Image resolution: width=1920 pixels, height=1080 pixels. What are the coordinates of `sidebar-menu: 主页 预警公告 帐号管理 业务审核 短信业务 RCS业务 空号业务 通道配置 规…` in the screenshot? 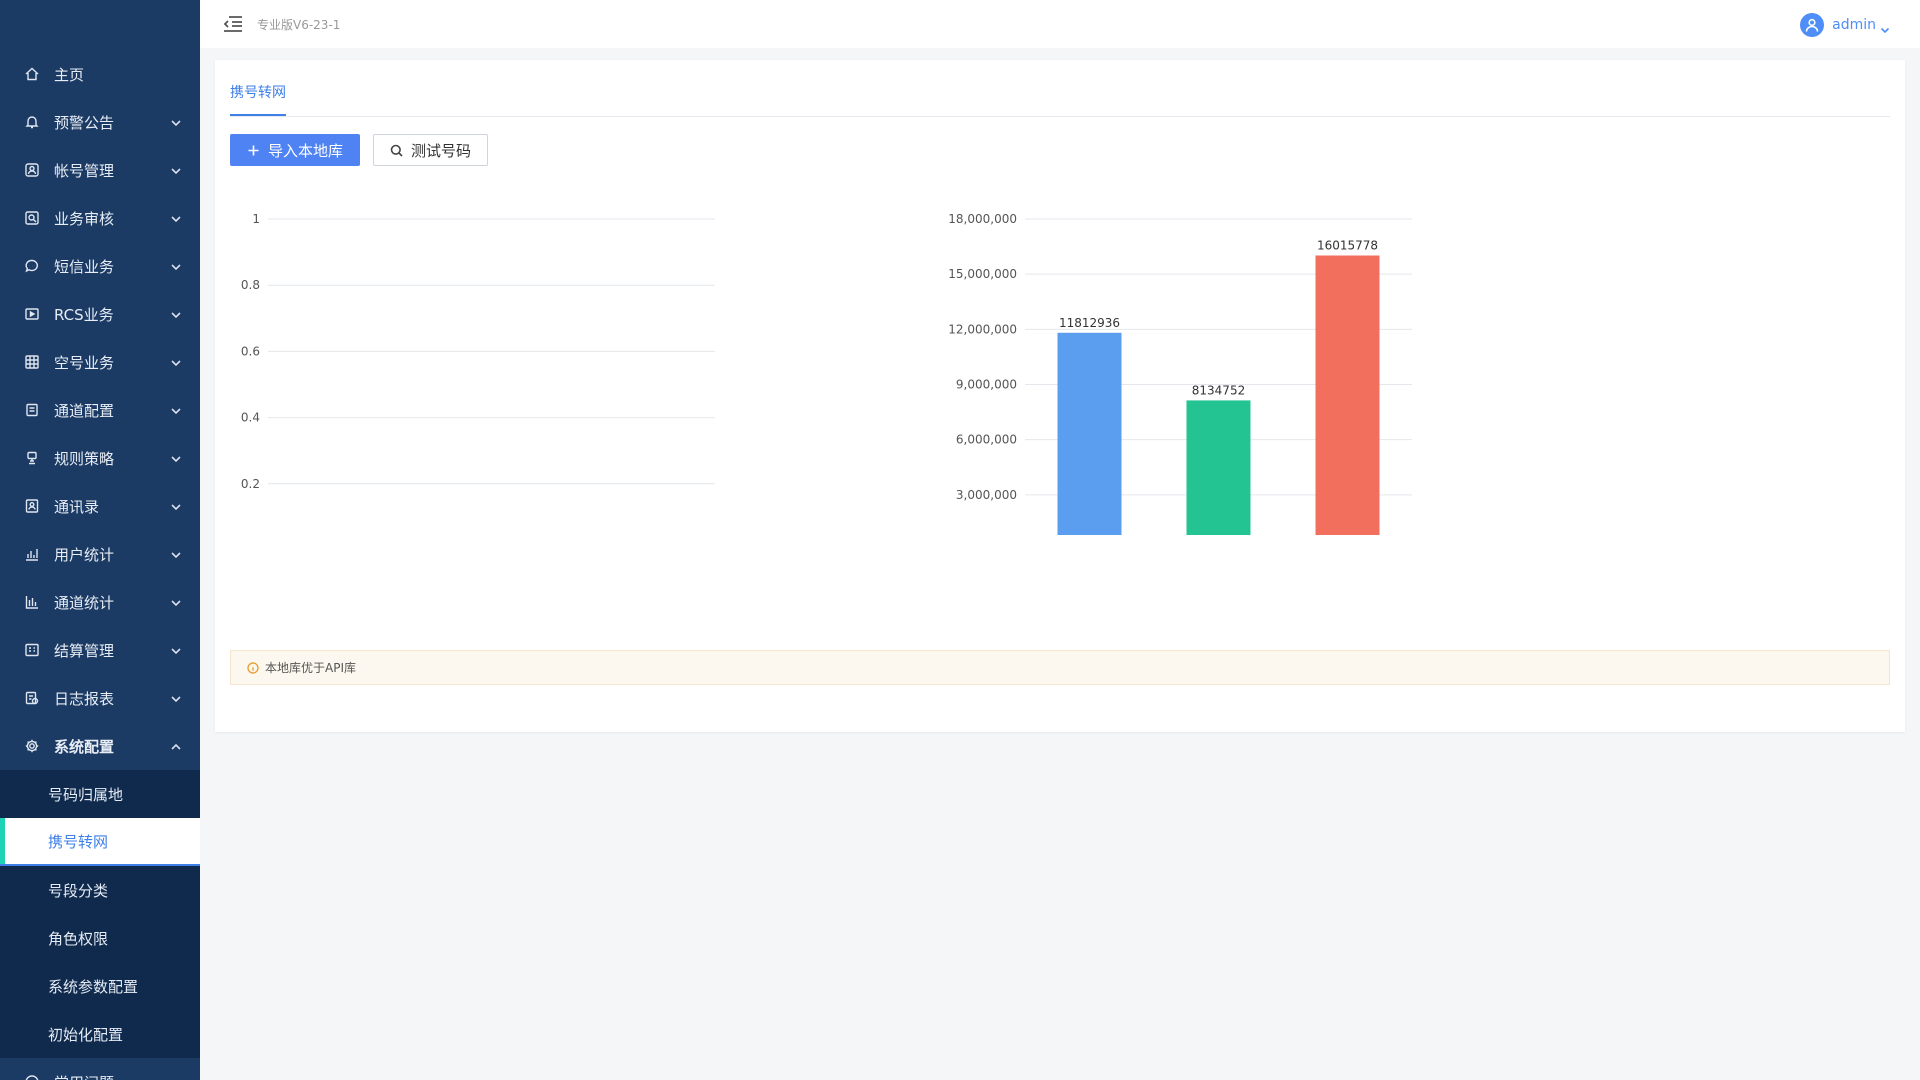 It's located at (100, 565).